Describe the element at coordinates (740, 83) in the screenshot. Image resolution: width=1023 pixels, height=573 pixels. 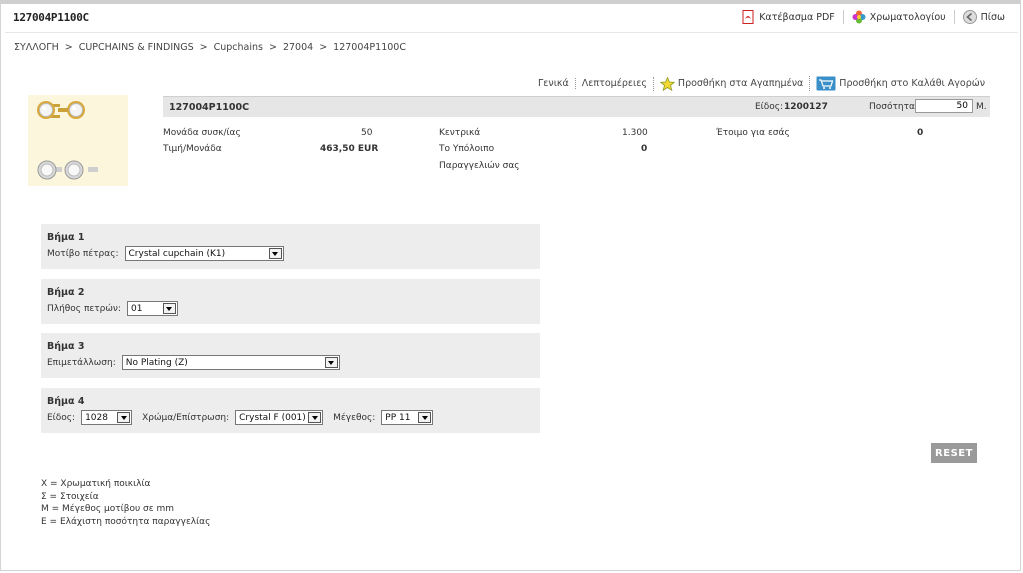
I see `add-to-favorites-label: Προσθήκη στα Αγαπημένα` at that location.